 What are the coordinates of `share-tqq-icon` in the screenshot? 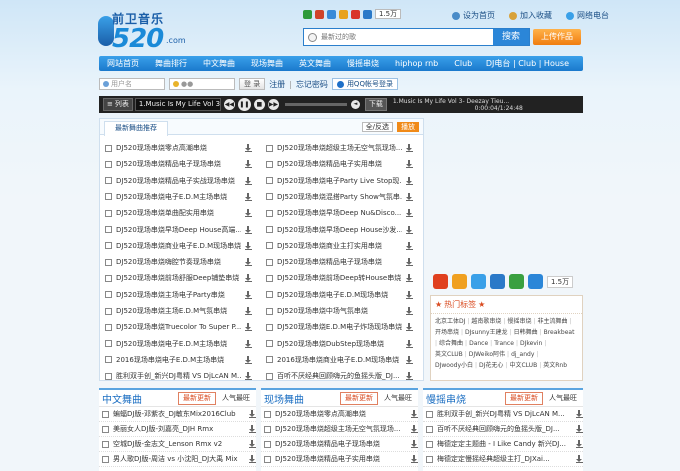 It's located at (331, 14).